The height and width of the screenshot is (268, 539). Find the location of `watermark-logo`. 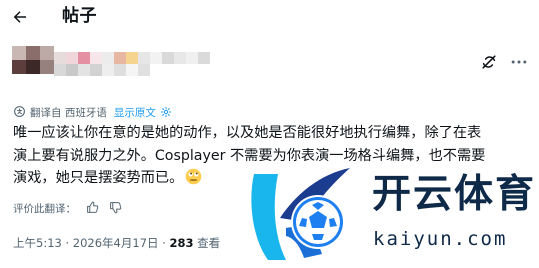

watermark-logo is located at coordinates (300, 214).